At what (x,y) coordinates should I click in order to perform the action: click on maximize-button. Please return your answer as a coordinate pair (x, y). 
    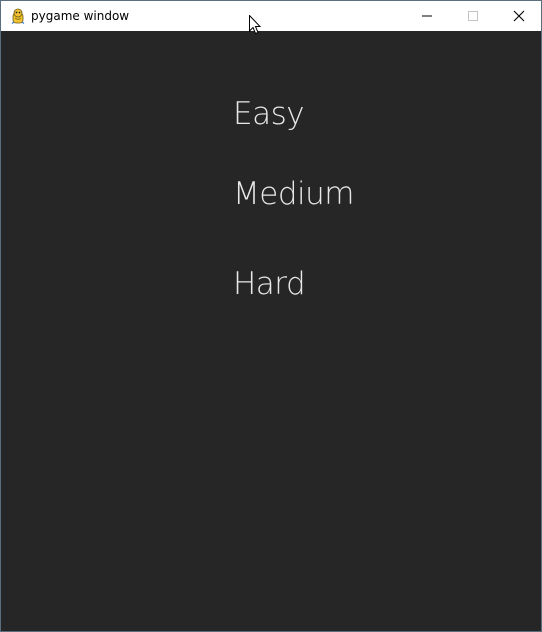
    Looking at the image, I should click on (473, 16).